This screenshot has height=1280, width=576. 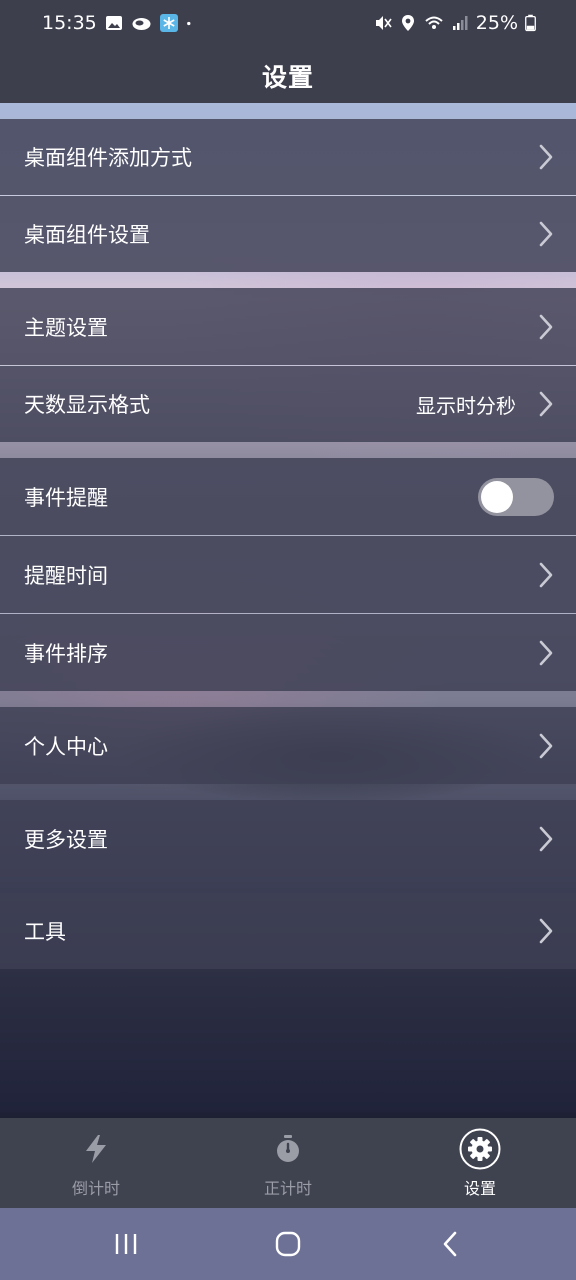 I want to click on location-icon, so click(x=407, y=23).